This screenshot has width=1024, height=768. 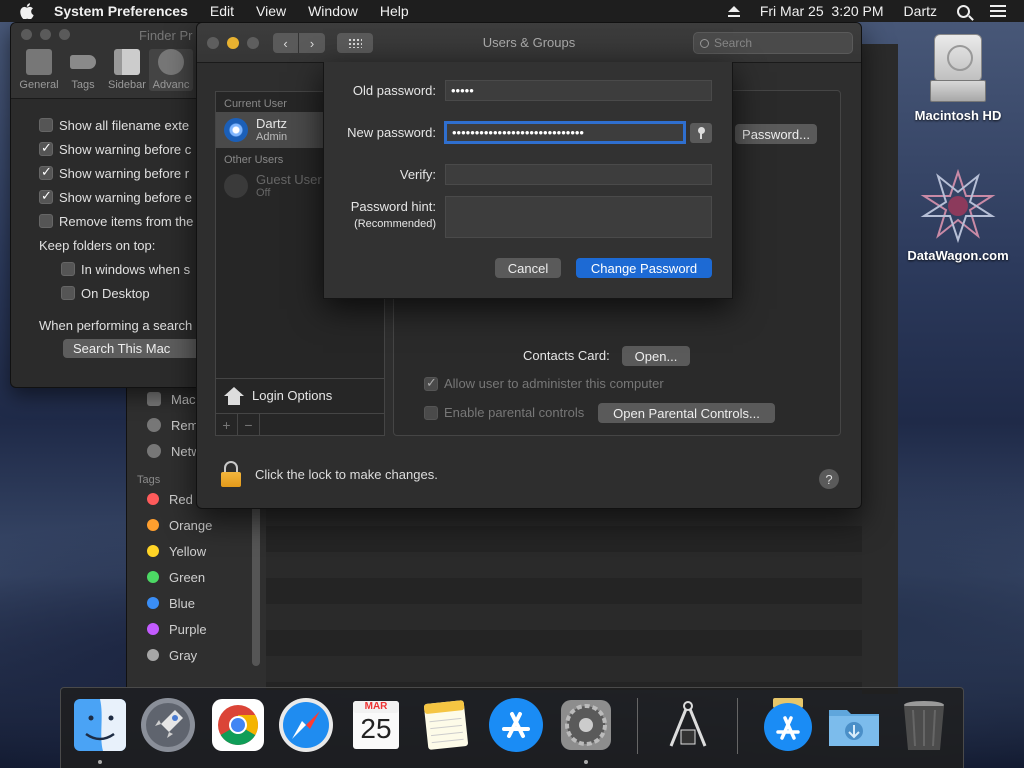 I want to click on sidebar-icon, so click(x=127, y=62).